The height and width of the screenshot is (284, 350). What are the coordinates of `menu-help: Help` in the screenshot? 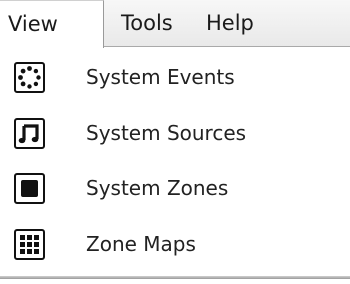 It's located at (230, 23).